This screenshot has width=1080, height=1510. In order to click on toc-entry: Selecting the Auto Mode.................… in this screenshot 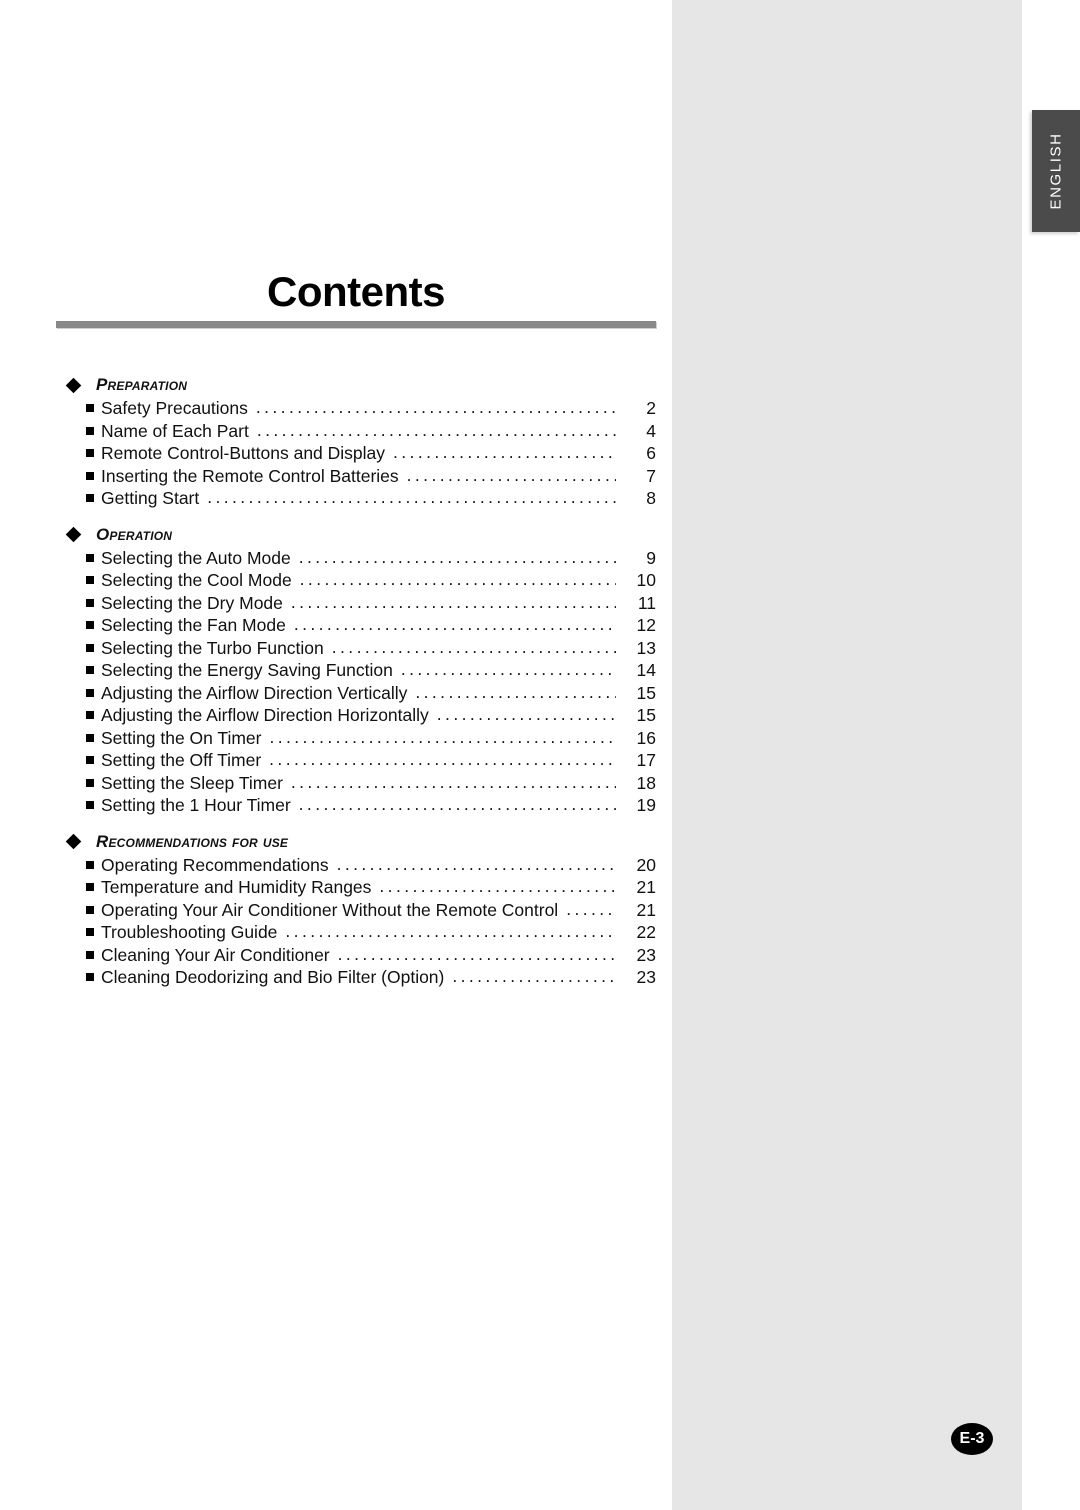, I will do `click(371, 558)`.